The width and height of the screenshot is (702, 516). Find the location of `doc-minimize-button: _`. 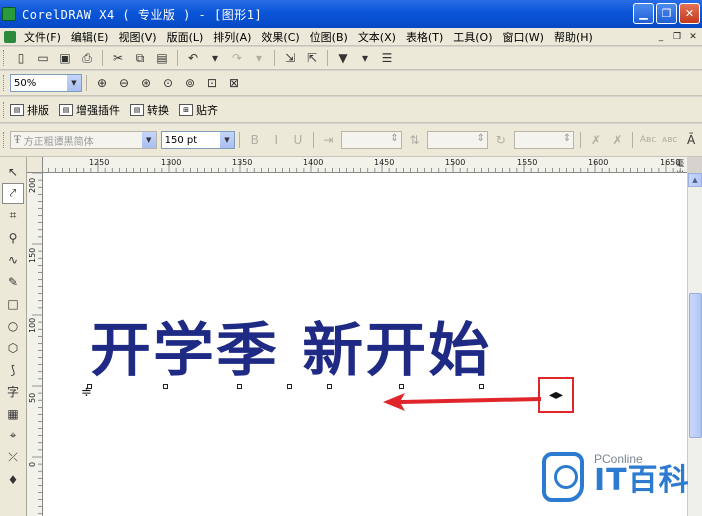

doc-minimize-button: _ is located at coordinates (661, 37).